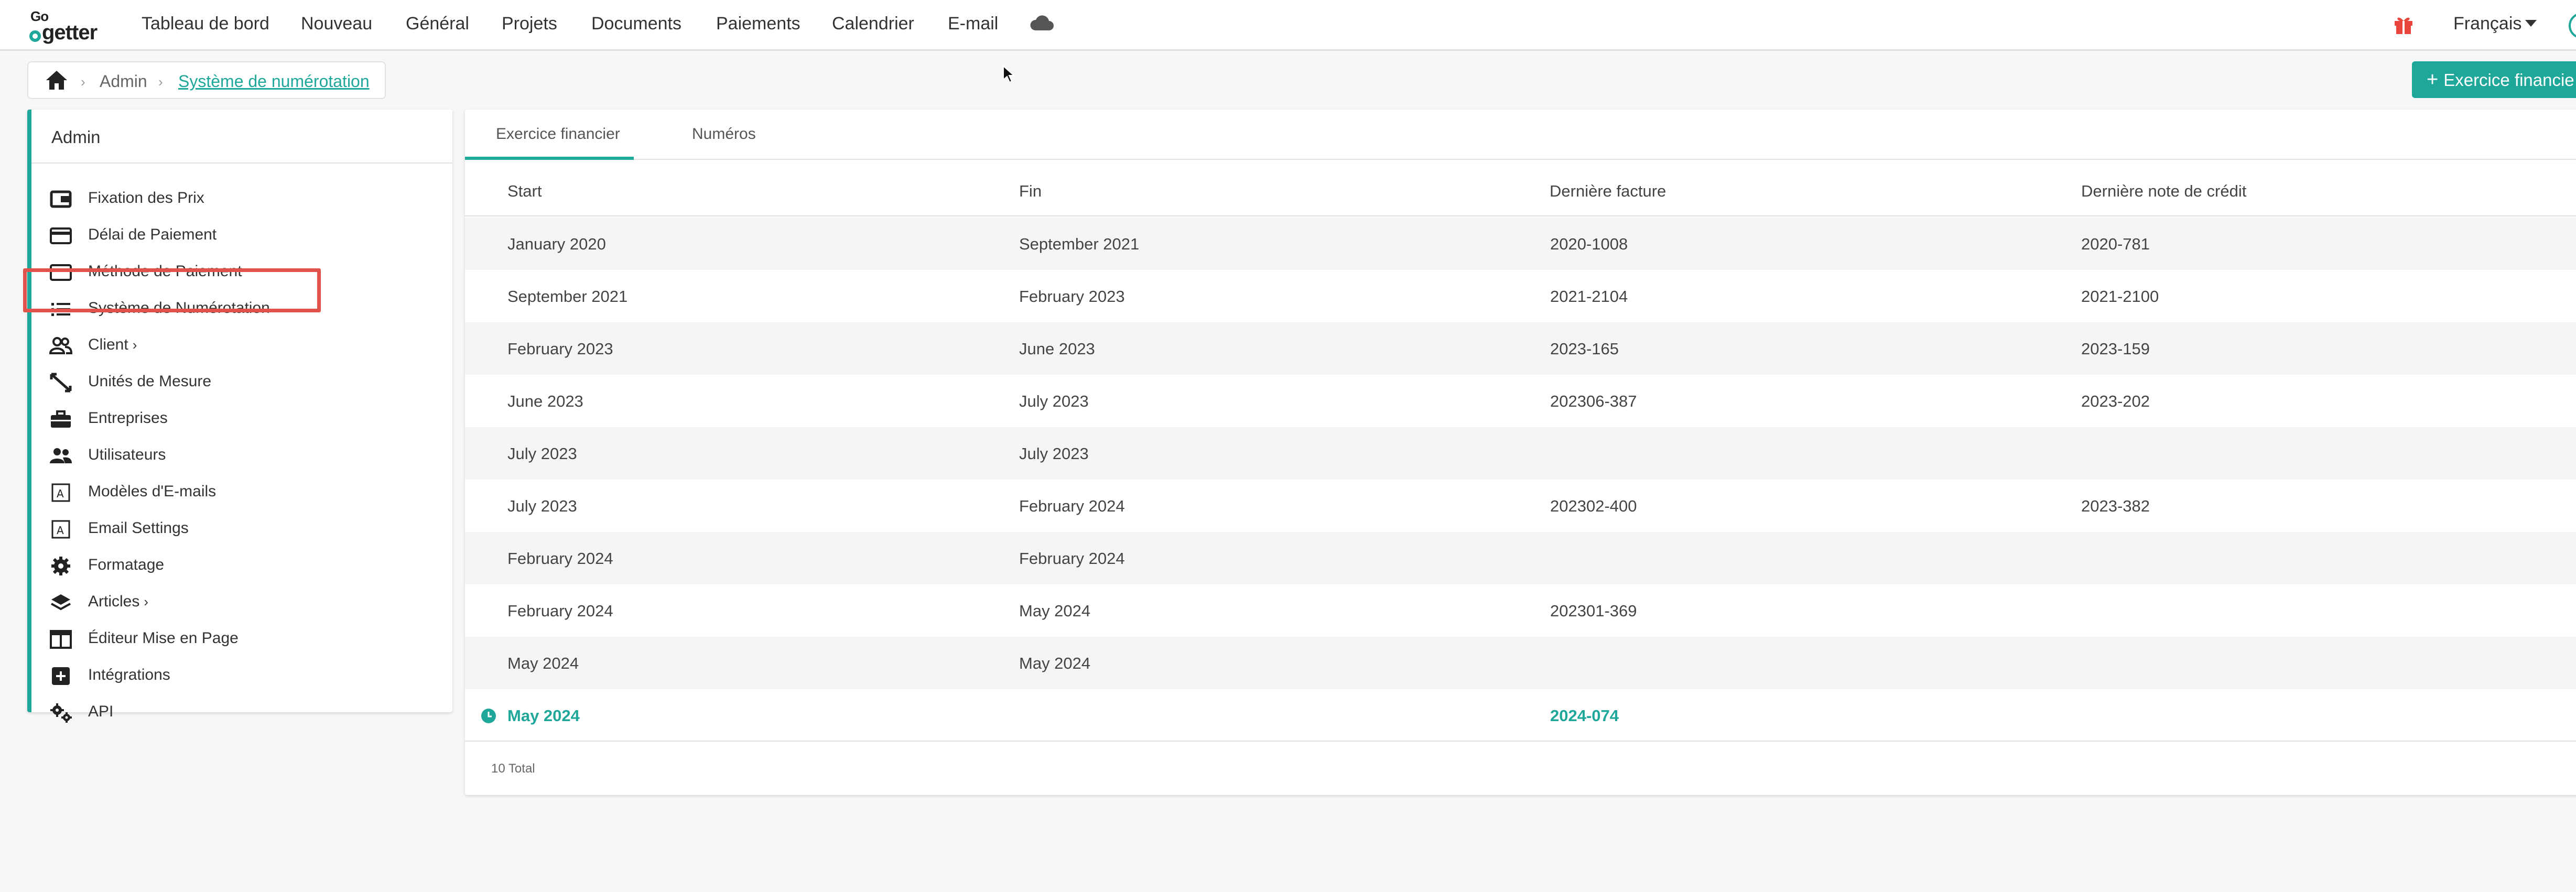 Image resolution: width=2576 pixels, height=892 pixels. Describe the element at coordinates (241, 382) in the screenshot. I see `sidebar-item-units: Unités de Mesure` at that location.